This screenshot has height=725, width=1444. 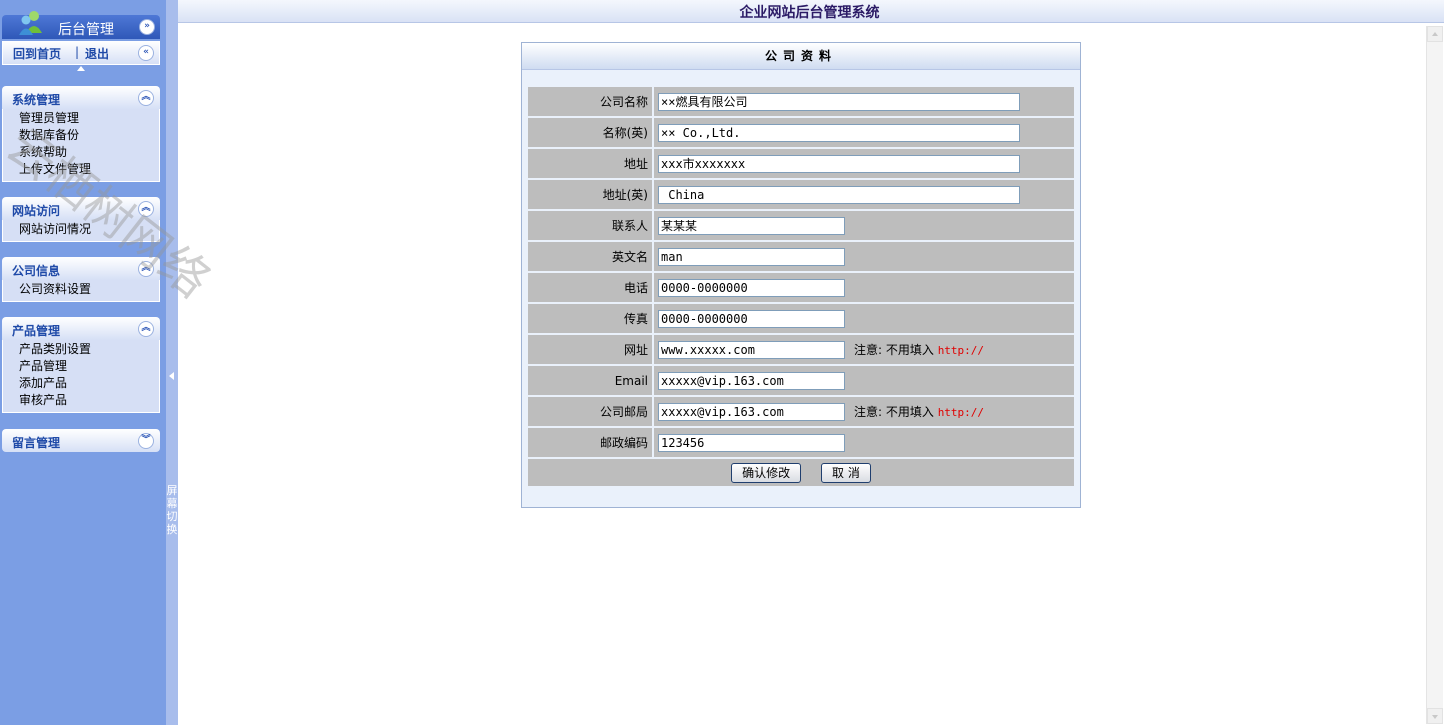 What do you see at coordinates (81, 53) in the screenshot?
I see `quick-links-bar: 回到首页 | 退出 «` at bounding box center [81, 53].